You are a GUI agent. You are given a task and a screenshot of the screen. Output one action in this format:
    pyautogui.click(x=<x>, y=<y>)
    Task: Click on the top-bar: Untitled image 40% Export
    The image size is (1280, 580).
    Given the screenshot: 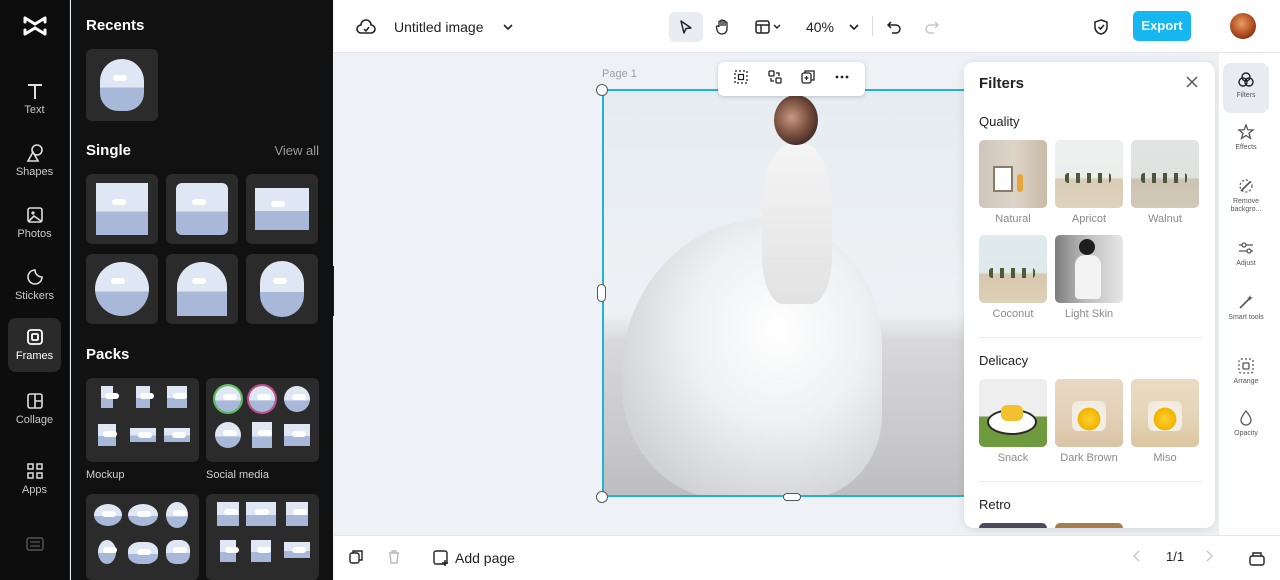 What is the action you would take?
    pyautogui.click(x=807, y=26)
    